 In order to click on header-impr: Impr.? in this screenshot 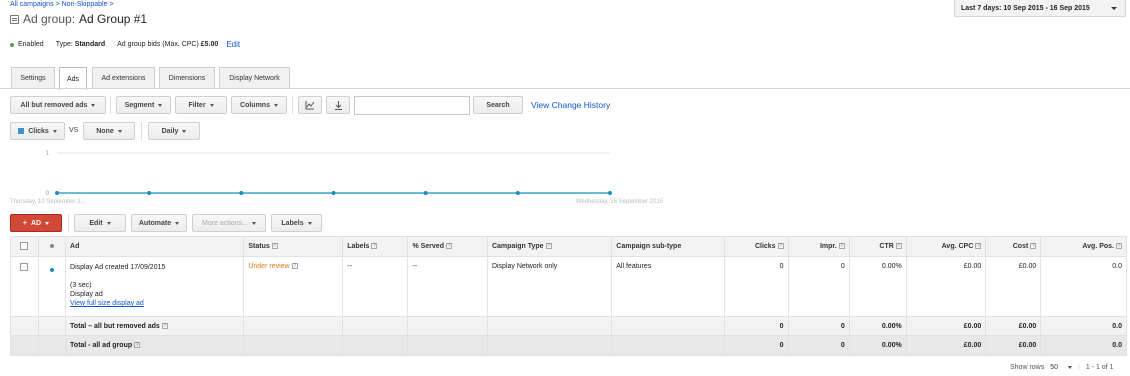, I will do `click(818, 246)`.